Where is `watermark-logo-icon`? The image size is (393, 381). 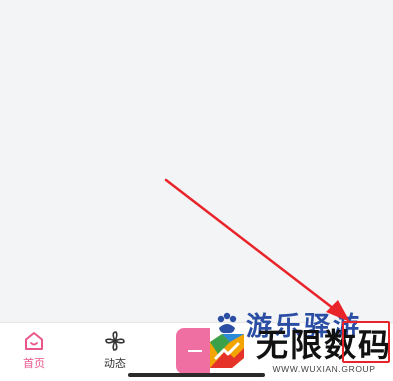
watermark-logo-icon is located at coordinates (227, 351).